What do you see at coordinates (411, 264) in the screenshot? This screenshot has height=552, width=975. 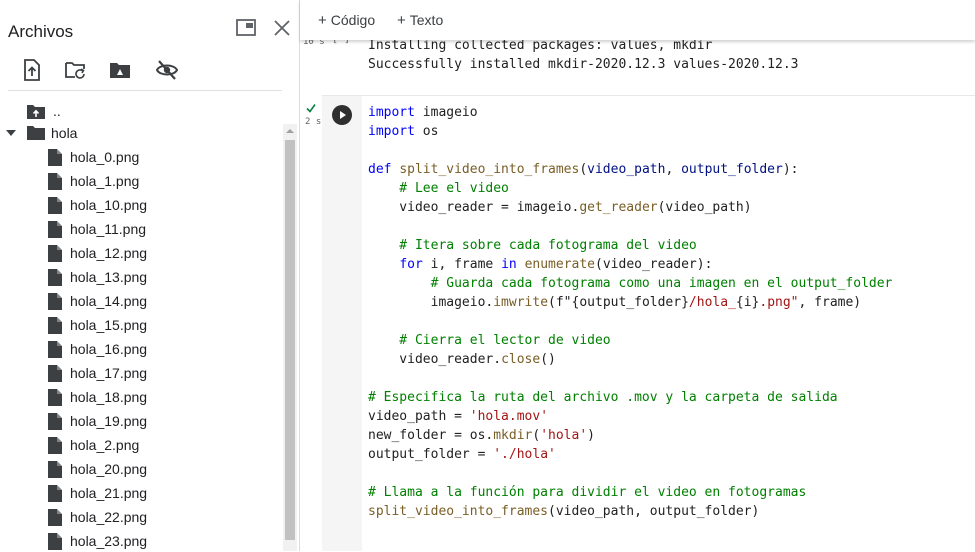 I see `code-token: for` at bounding box center [411, 264].